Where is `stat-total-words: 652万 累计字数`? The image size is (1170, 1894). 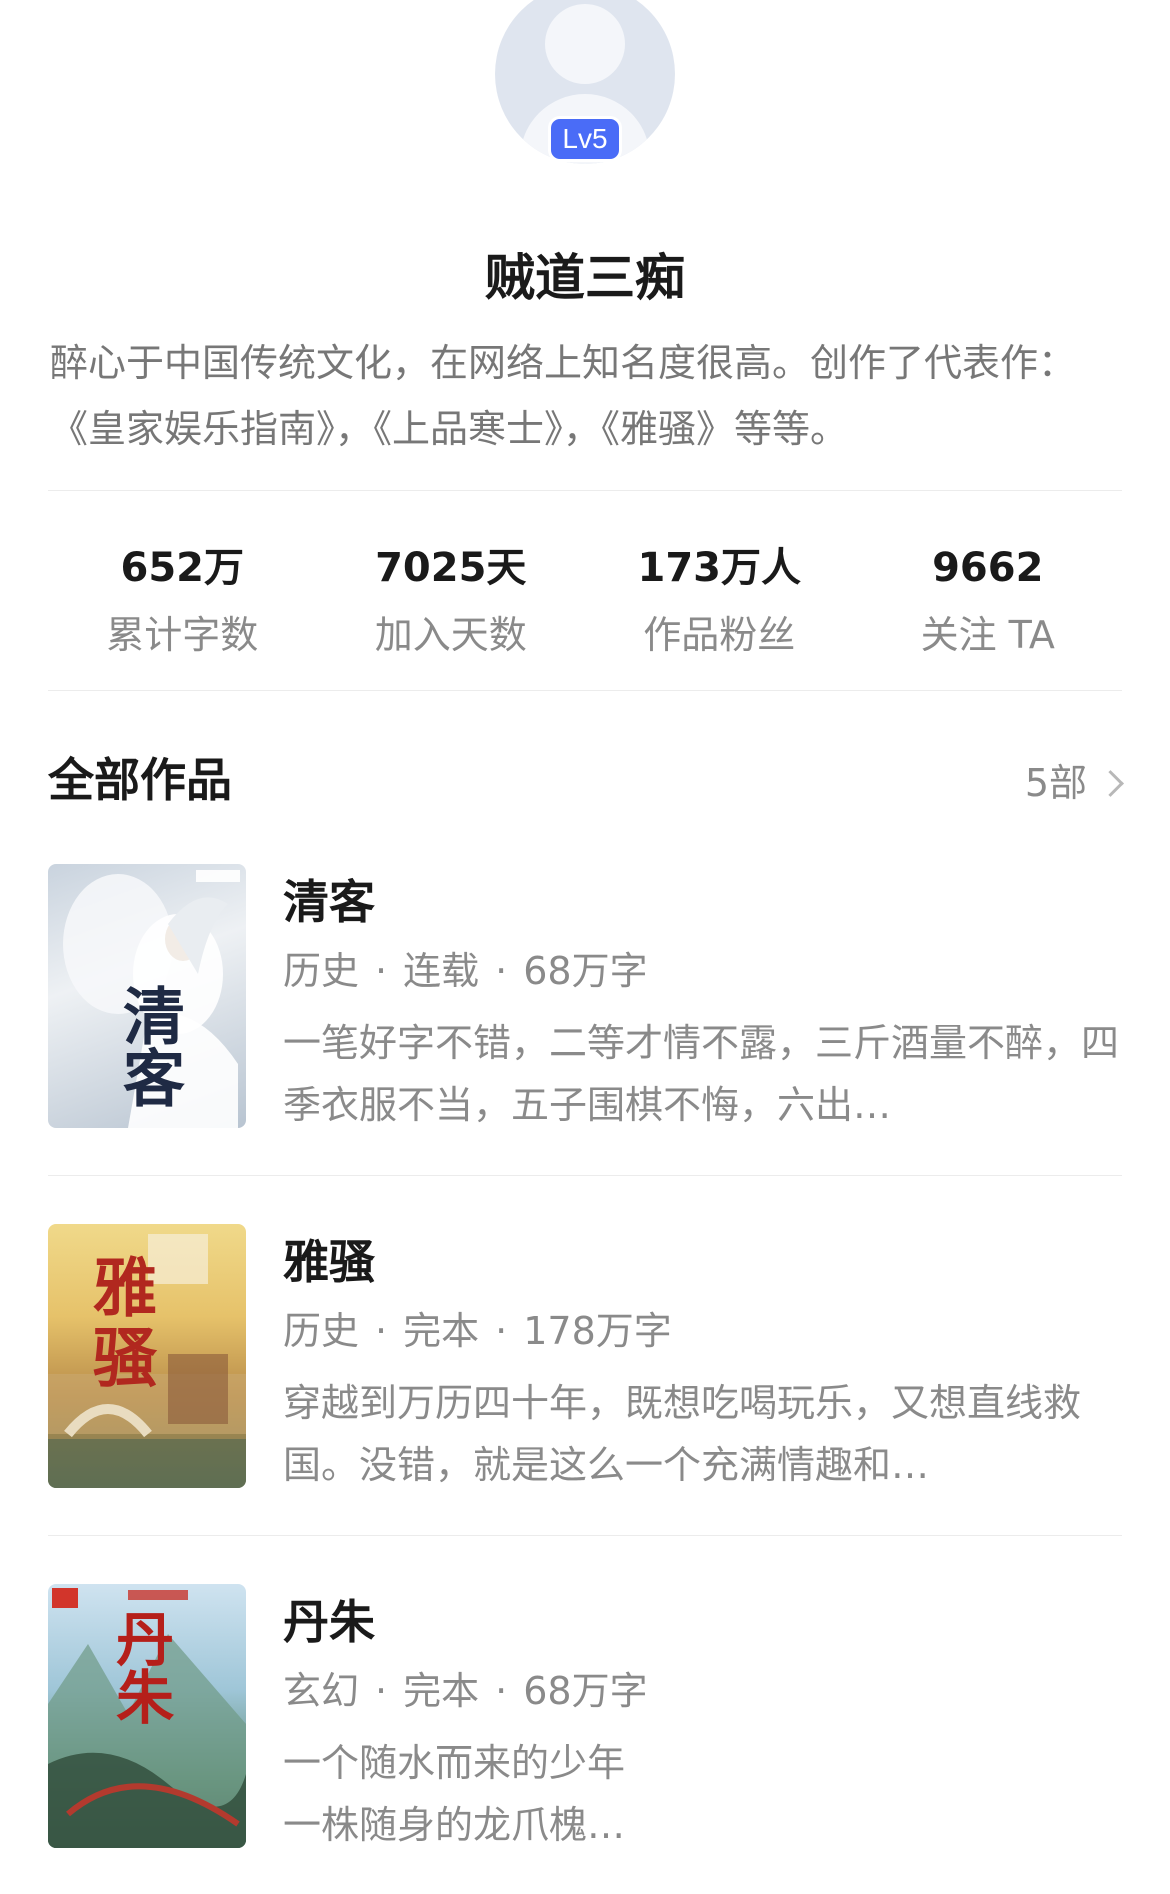
stat-total-words: 652万 累计字数 is located at coordinates (182, 601).